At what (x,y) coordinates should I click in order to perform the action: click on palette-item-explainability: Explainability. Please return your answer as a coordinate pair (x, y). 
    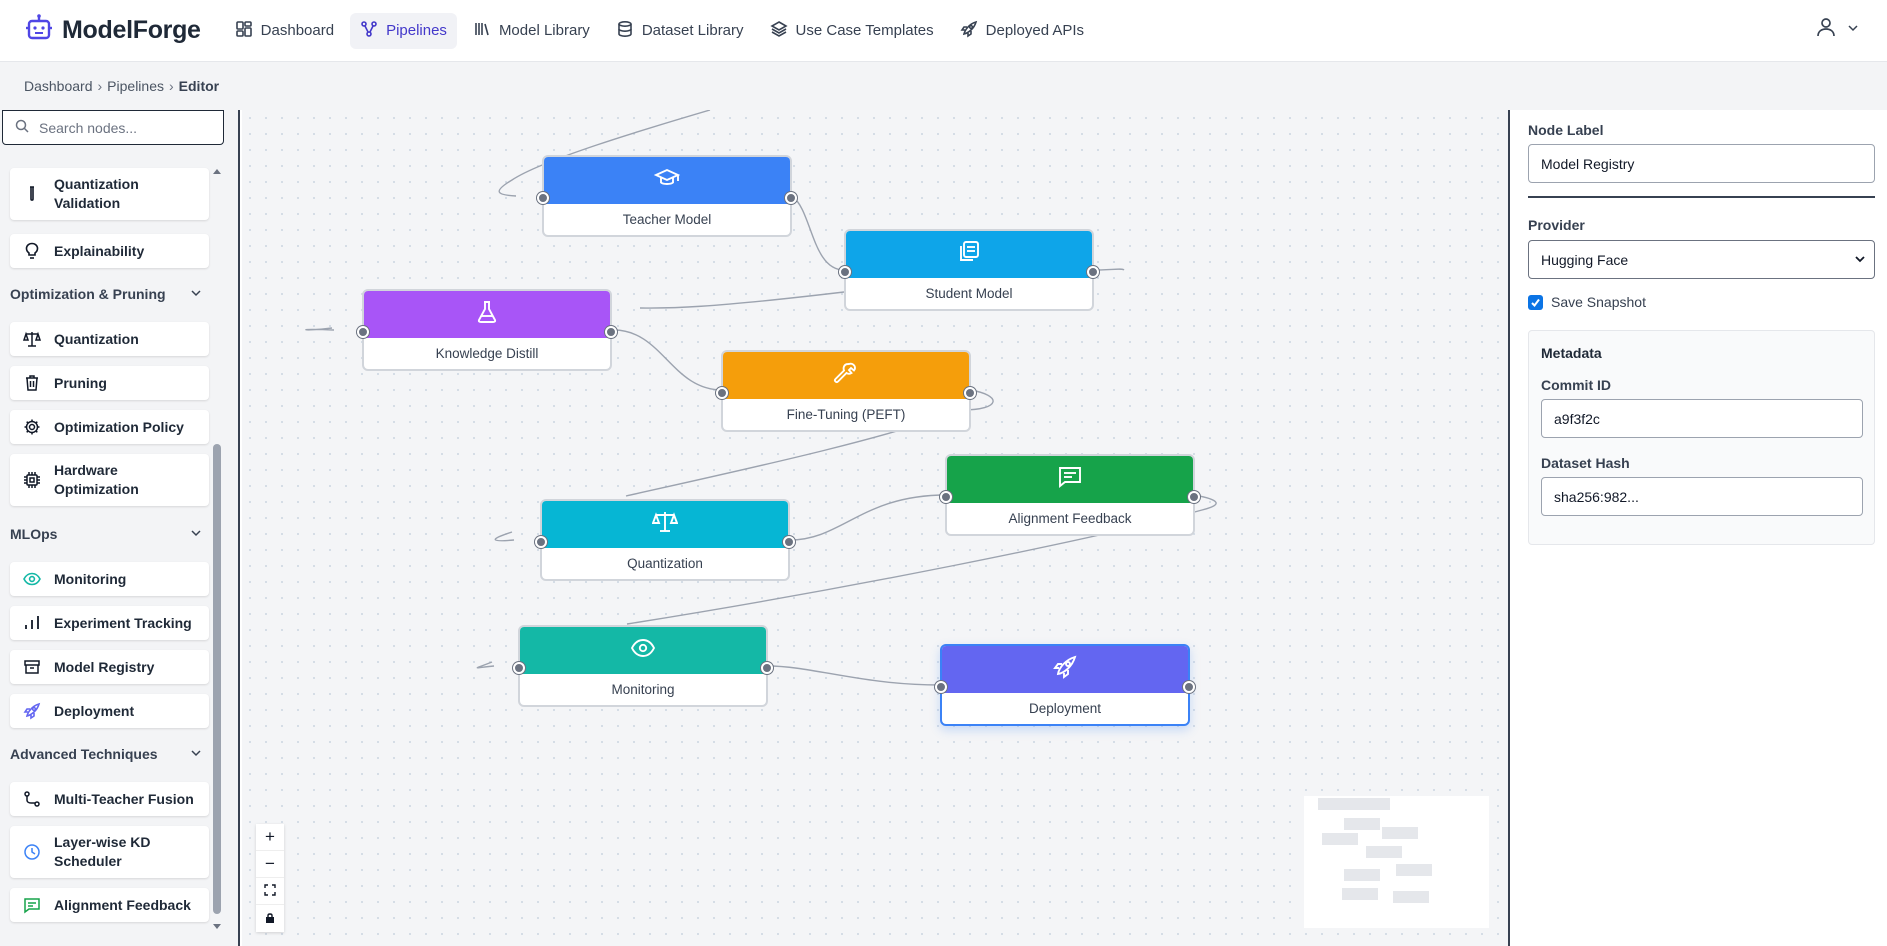
    Looking at the image, I should click on (109, 251).